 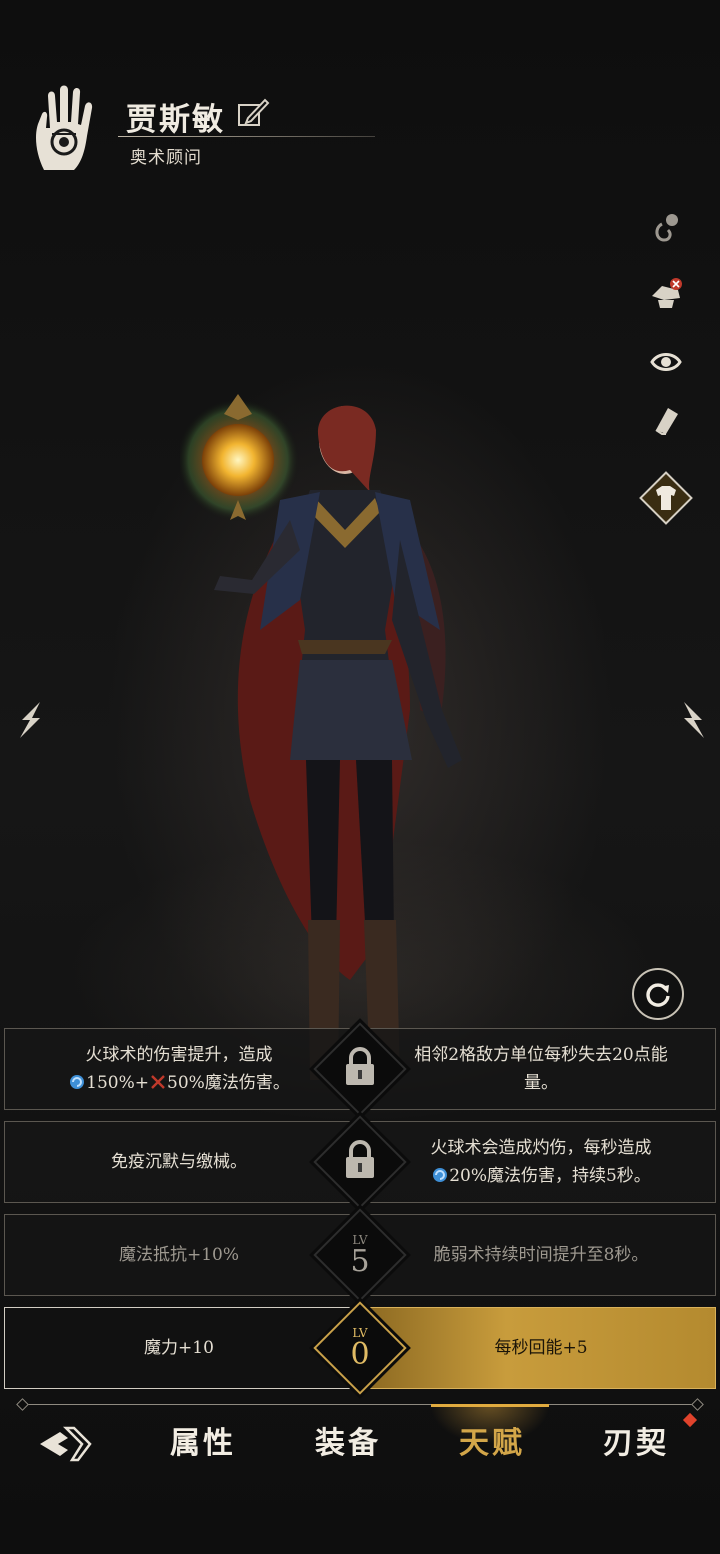 What do you see at coordinates (492, 1440) in the screenshot?
I see `tab-talent: 天赋` at bounding box center [492, 1440].